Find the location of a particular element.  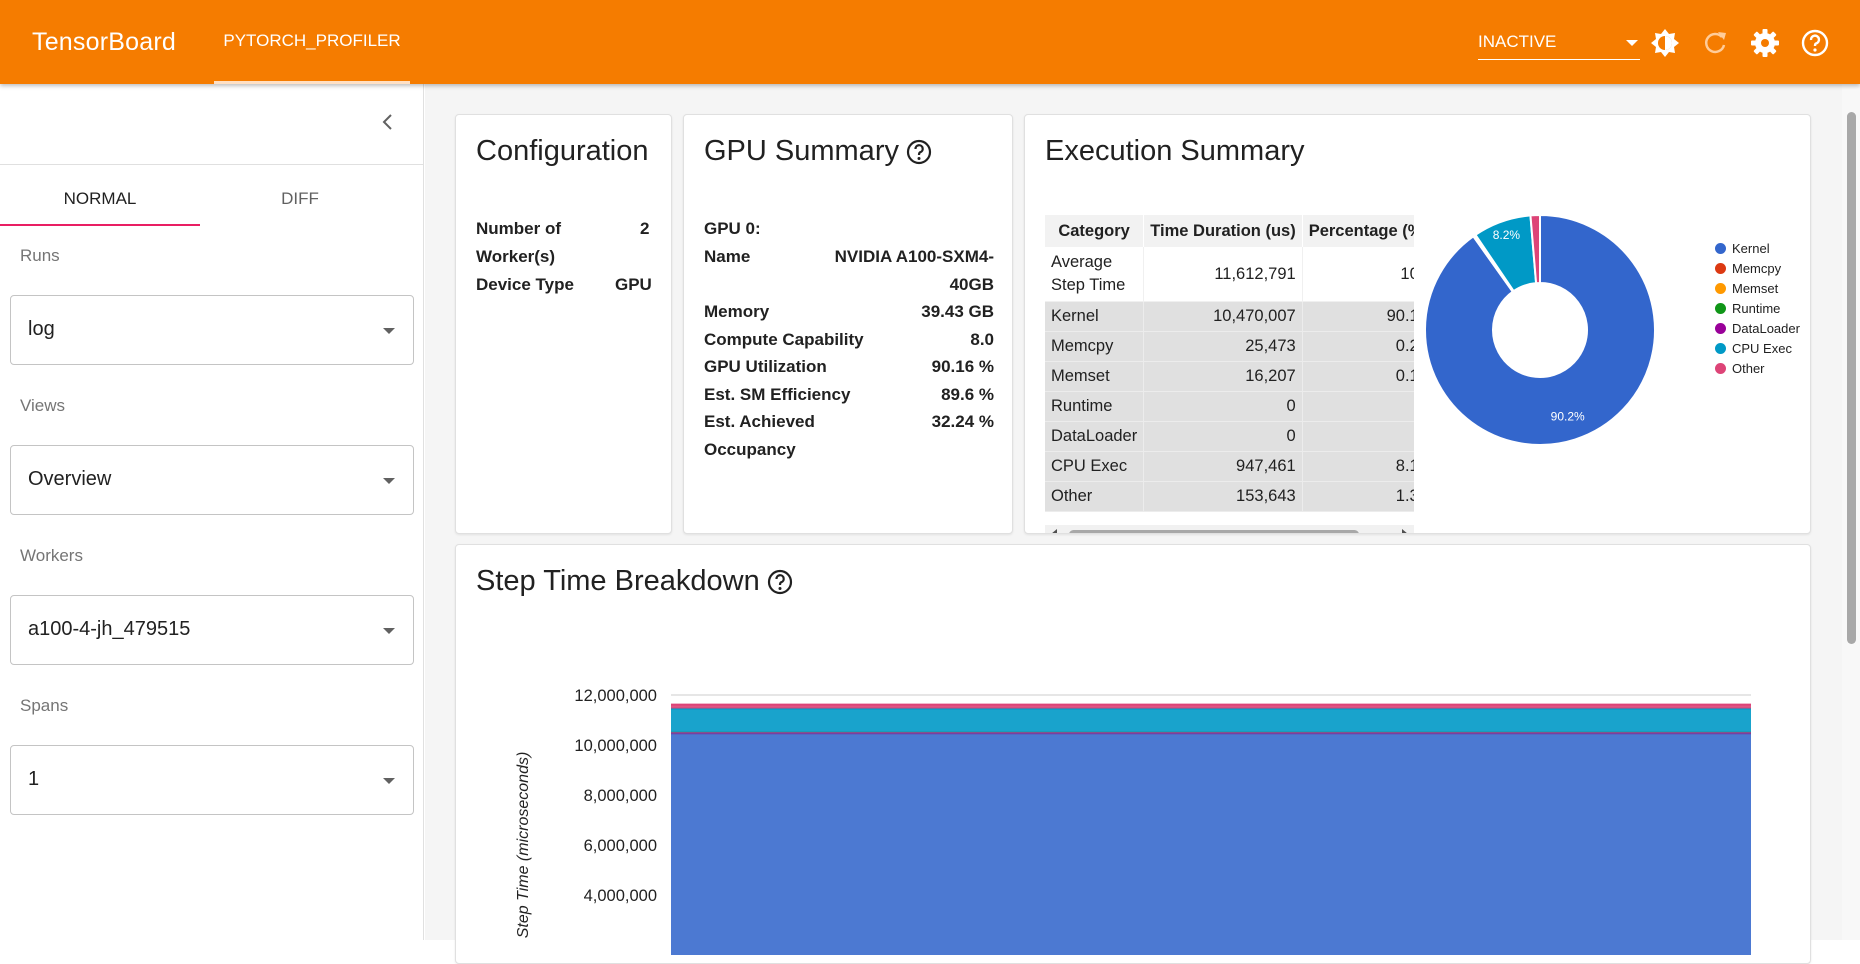

spans-select-value: 1 is located at coordinates (34, 779).